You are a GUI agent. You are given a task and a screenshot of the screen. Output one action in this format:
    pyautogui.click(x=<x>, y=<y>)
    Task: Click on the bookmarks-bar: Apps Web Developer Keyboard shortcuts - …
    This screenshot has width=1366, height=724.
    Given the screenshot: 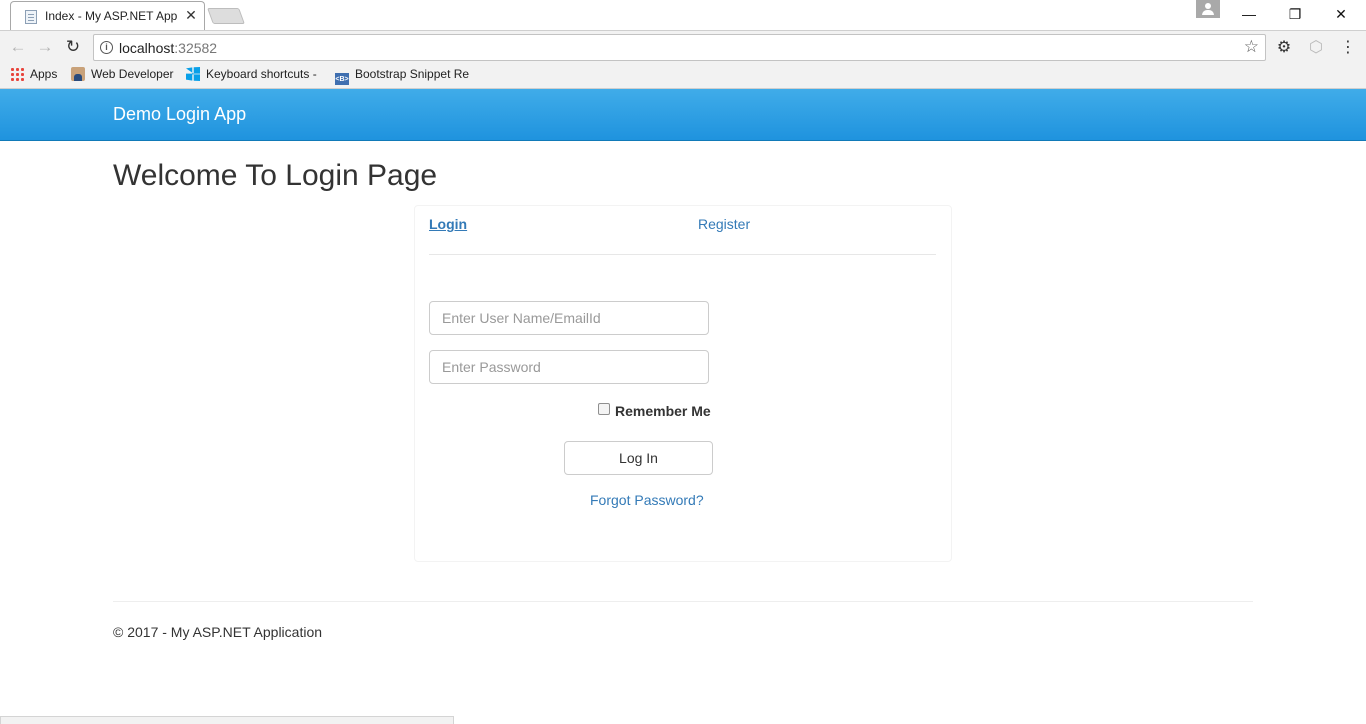 What is the action you would take?
    pyautogui.click(x=683, y=76)
    